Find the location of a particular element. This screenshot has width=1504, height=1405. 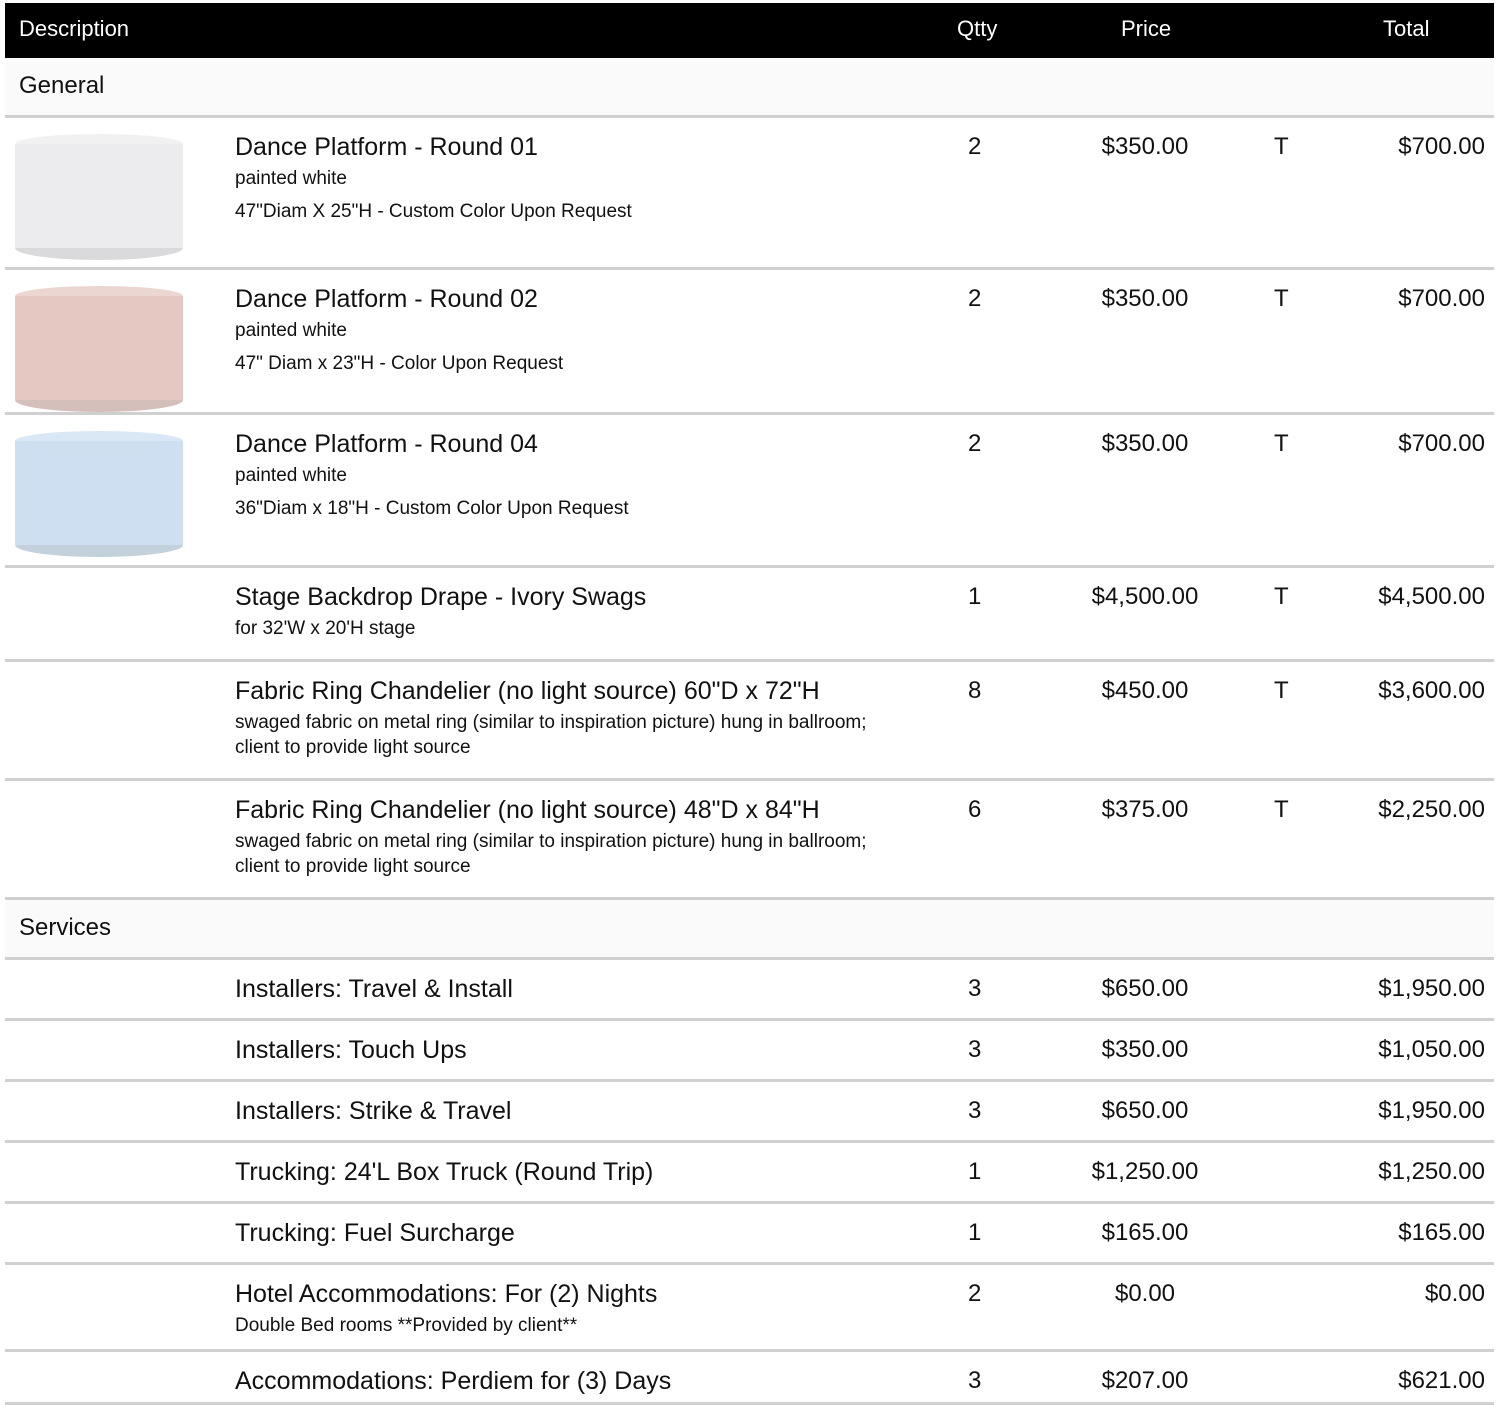

header-description: Description is located at coordinates (74, 28).